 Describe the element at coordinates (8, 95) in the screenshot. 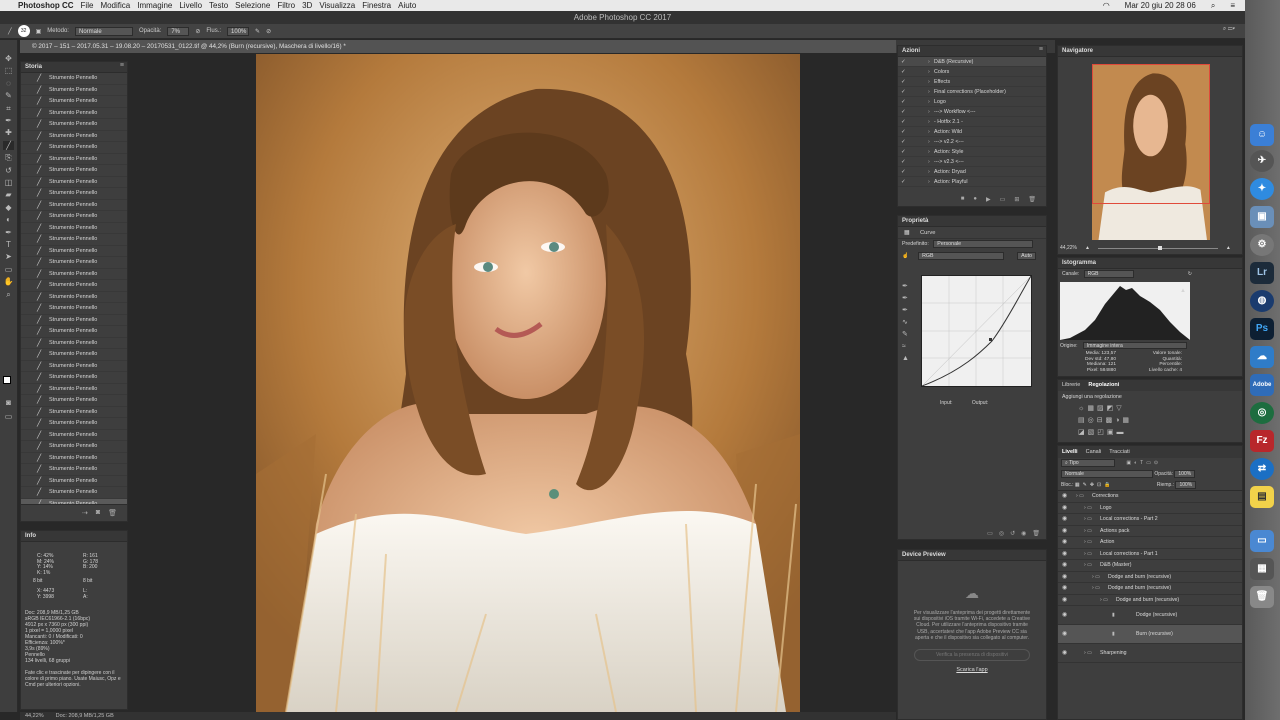

I see `quick-select-tool-icon: ✎` at that location.